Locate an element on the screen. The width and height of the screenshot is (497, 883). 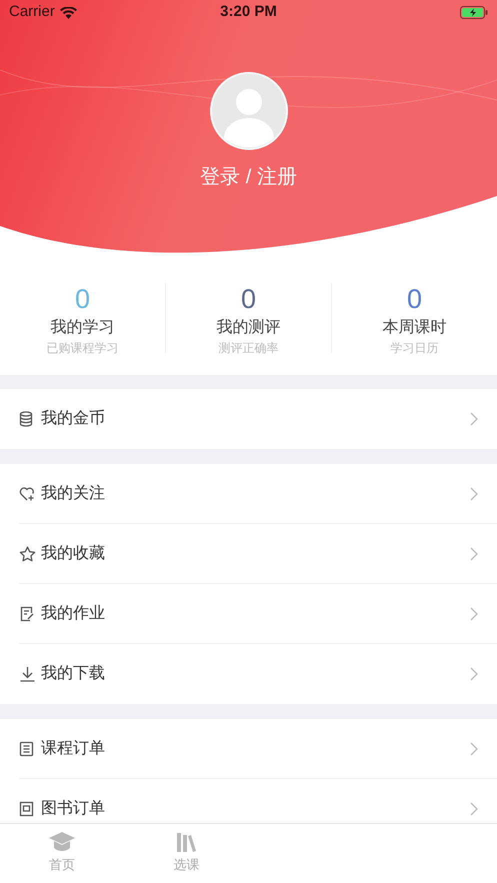
carrier-label: Carrier is located at coordinates (32, 12).